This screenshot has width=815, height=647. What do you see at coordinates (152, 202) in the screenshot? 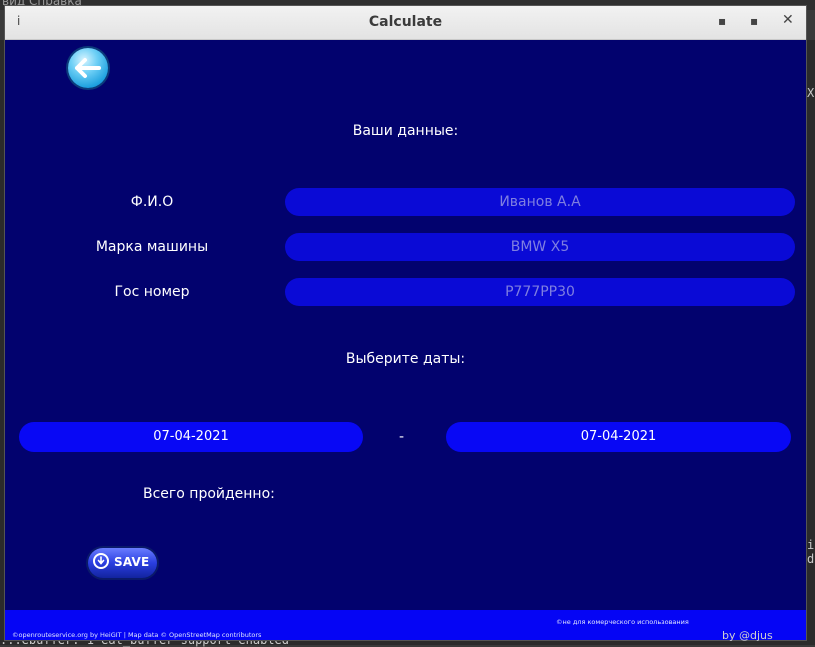
I see `fio-label: Ф.И.О` at bounding box center [152, 202].